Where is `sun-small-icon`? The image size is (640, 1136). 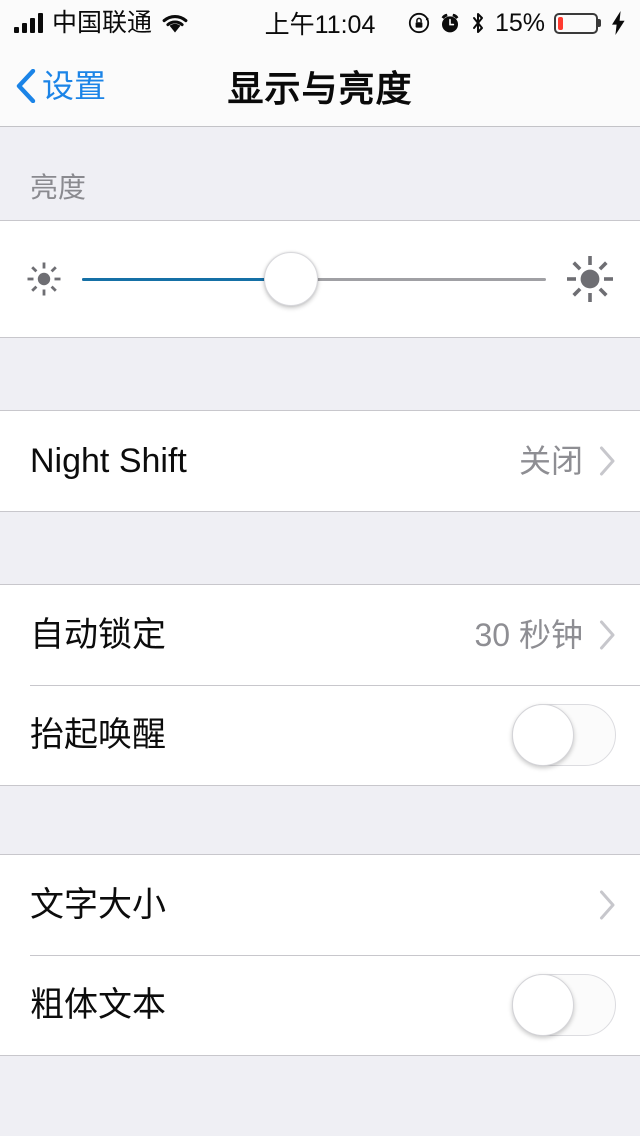 sun-small-icon is located at coordinates (44, 279).